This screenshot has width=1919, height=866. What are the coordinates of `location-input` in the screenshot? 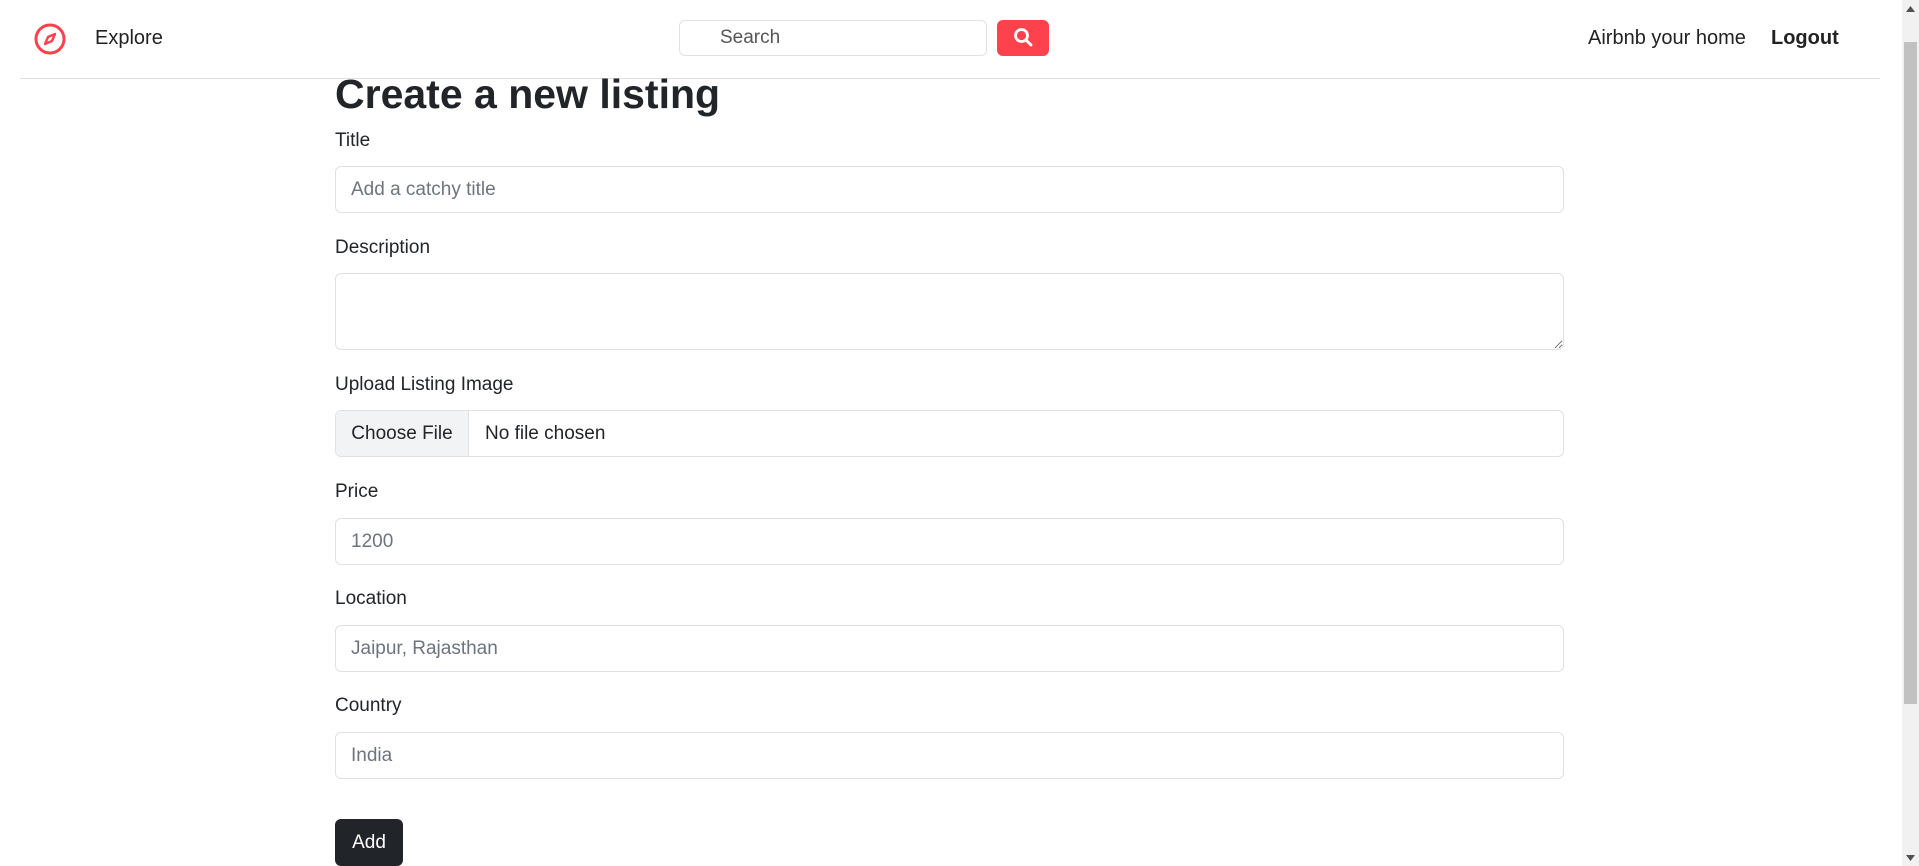 It's located at (949, 648).